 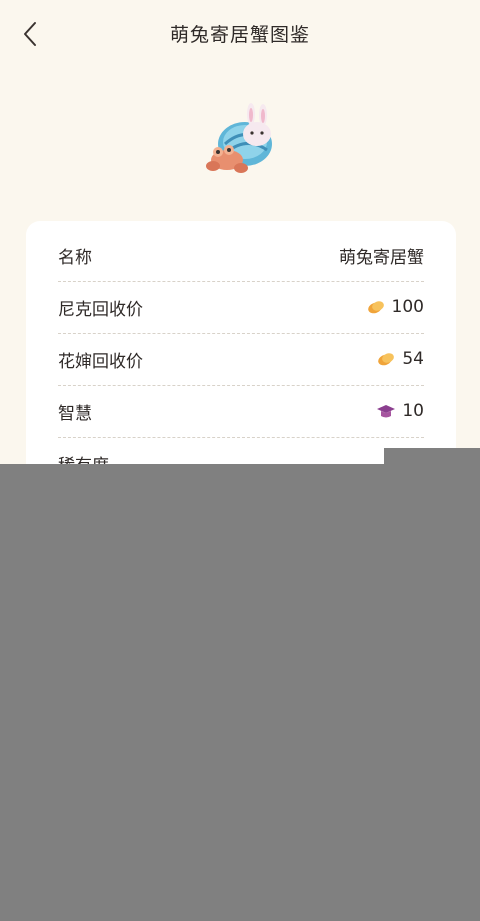 What do you see at coordinates (432, 456) in the screenshot?
I see `modal-overlay-corner` at bounding box center [432, 456].